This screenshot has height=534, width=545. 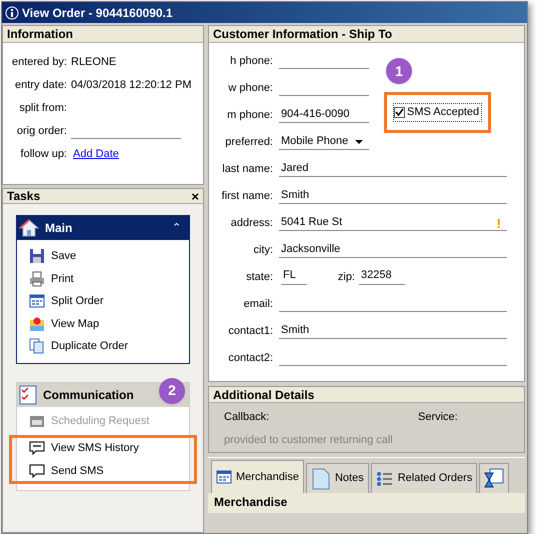 I want to click on field-label: address:, so click(x=252, y=223).